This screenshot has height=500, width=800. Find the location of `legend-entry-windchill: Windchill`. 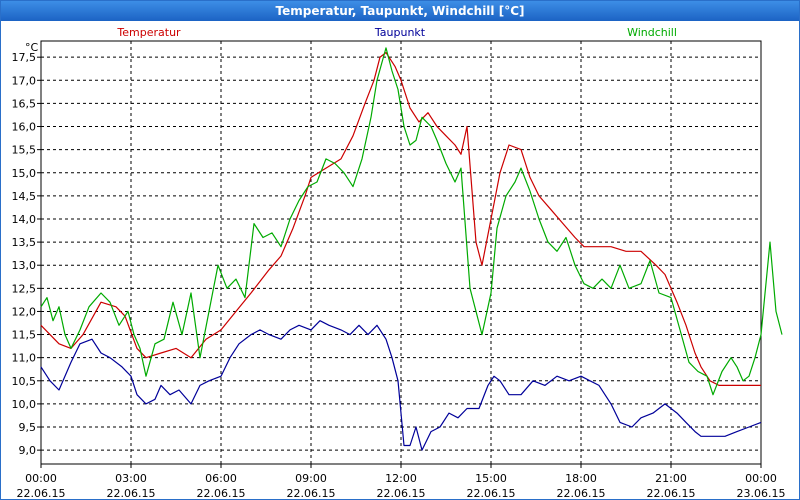

legend-entry-windchill: Windchill is located at coordinates (652, 32).